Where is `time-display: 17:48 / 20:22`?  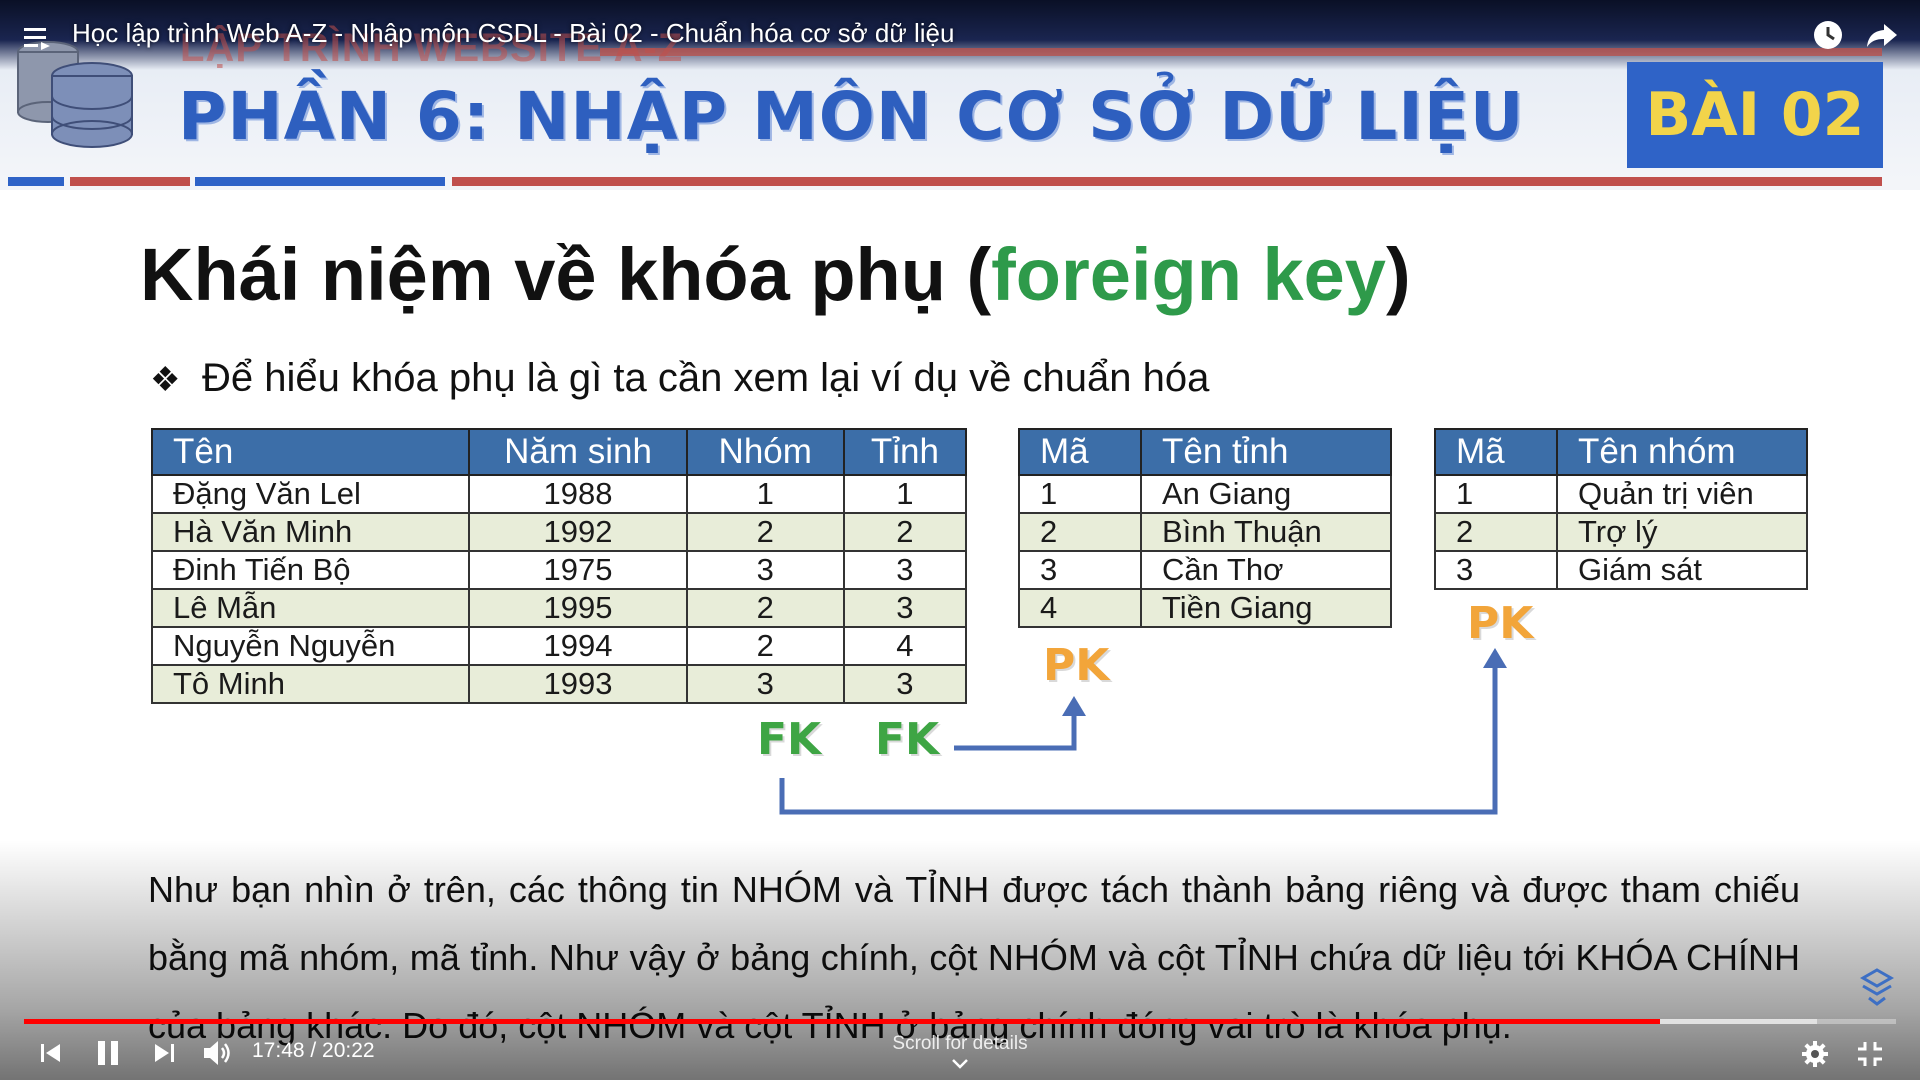 time-display: 17:48 / 20:22 is located at coordinates (313, 1050).